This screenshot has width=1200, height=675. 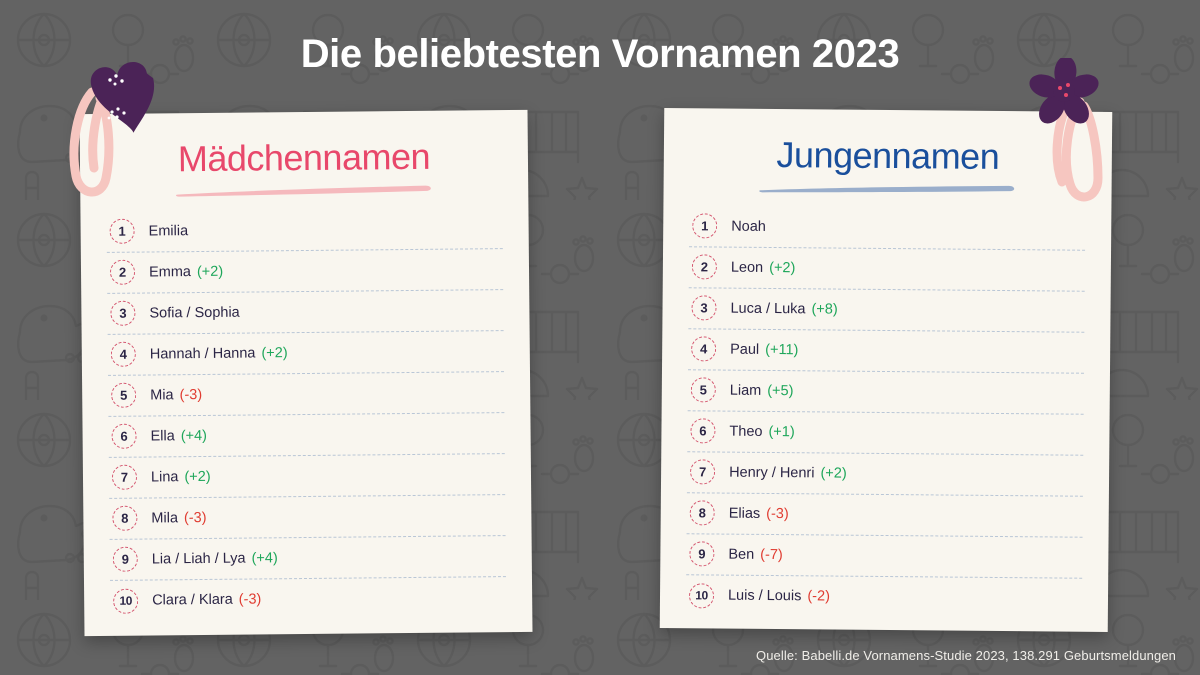 I want to click on rank-name: Ben, so click(x=741, y=554).